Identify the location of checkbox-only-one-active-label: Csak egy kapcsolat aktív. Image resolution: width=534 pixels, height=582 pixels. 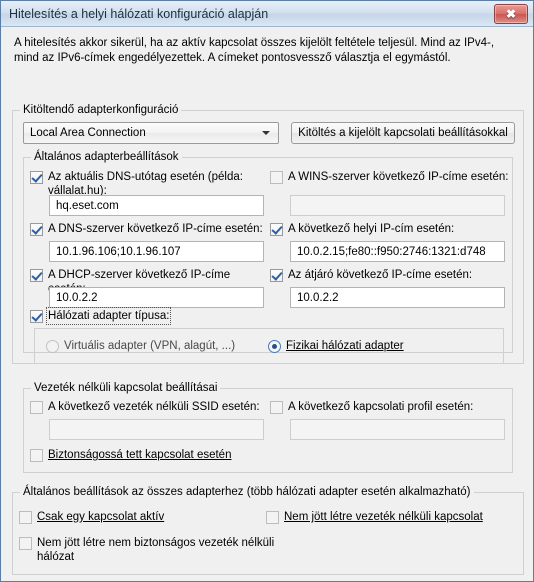
(101, 517).